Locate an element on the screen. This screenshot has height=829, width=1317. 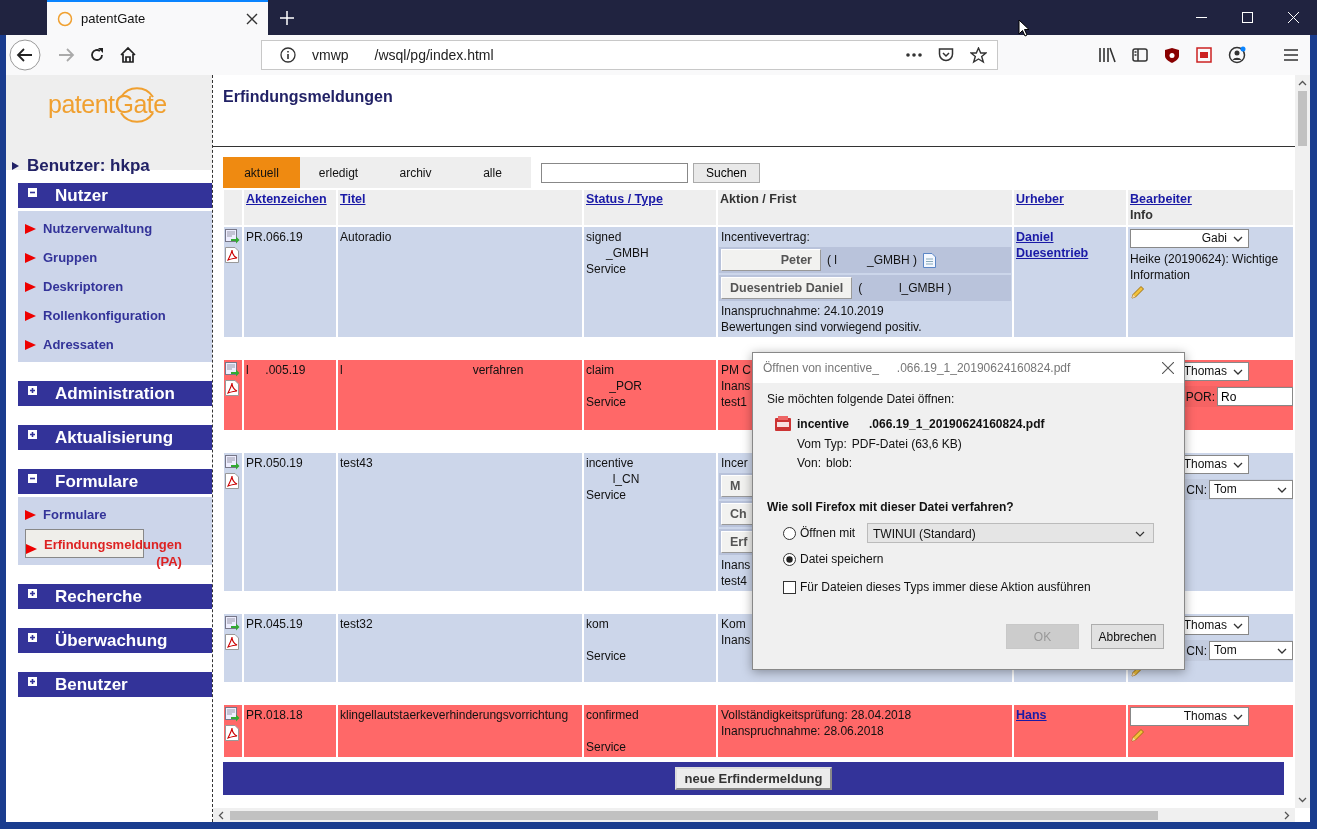
table-cell: test32 is located at coordinates (460, 648).